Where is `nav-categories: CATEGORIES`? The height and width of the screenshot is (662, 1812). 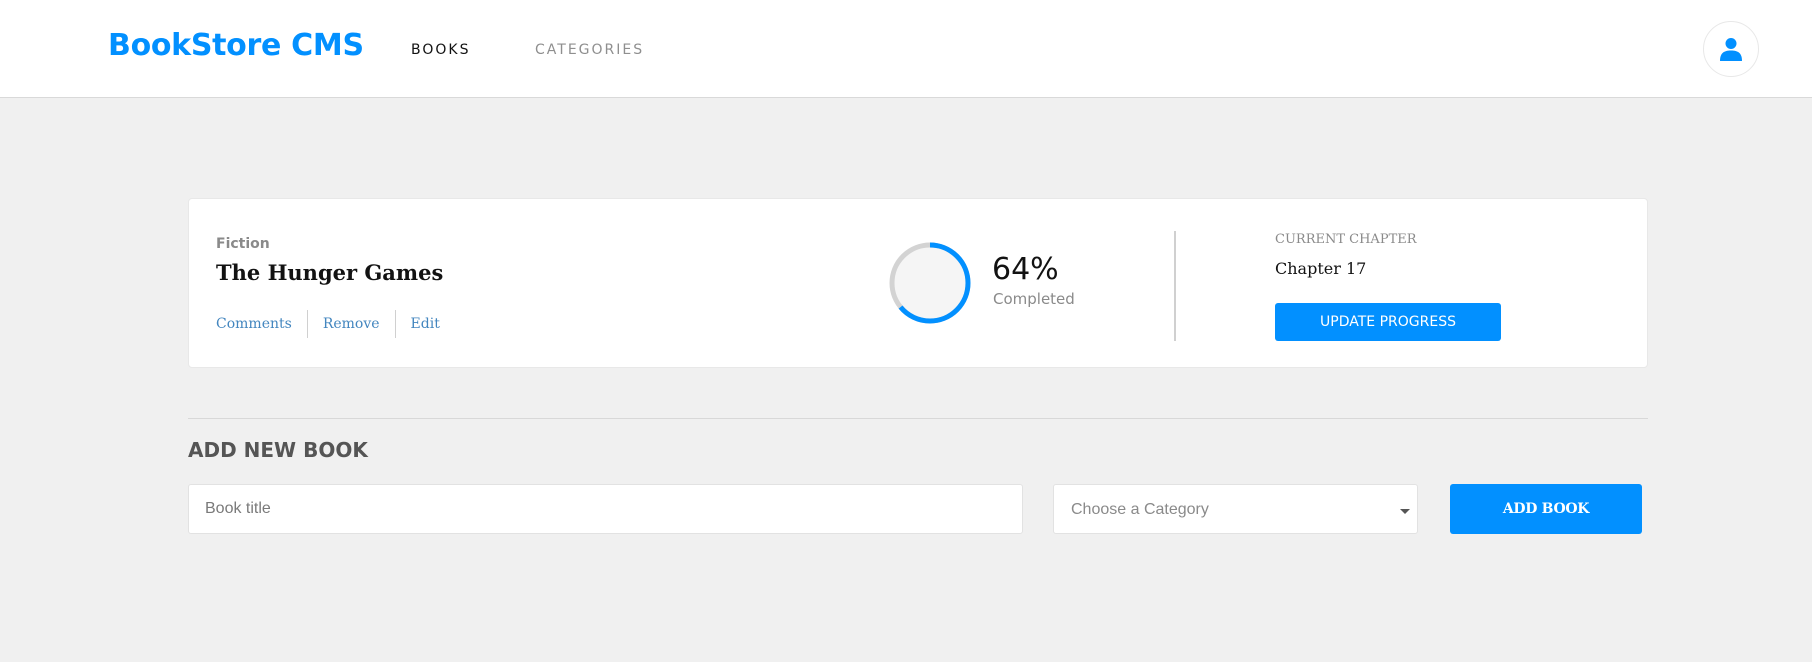
nav-categories: CATEGORIES is located at coordinates (589, 50).